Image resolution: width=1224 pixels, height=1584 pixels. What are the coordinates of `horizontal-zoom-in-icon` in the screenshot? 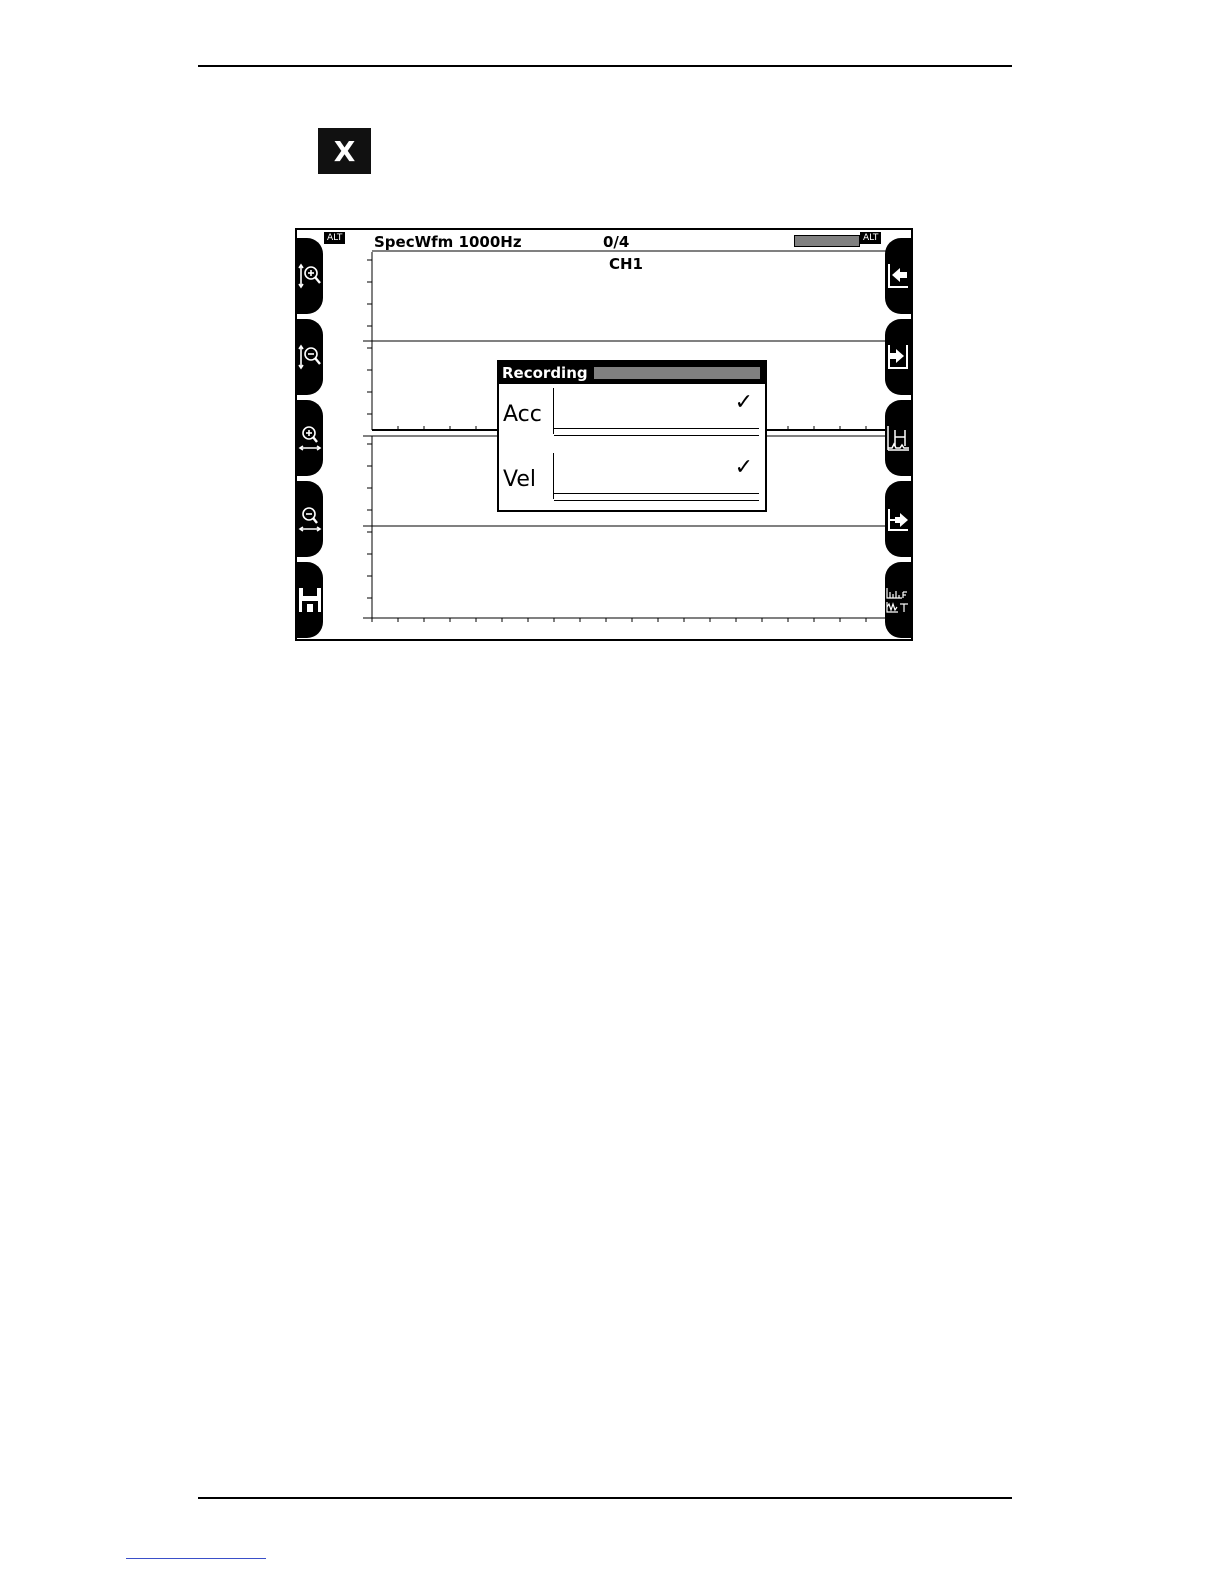 It's located at (310, 438).